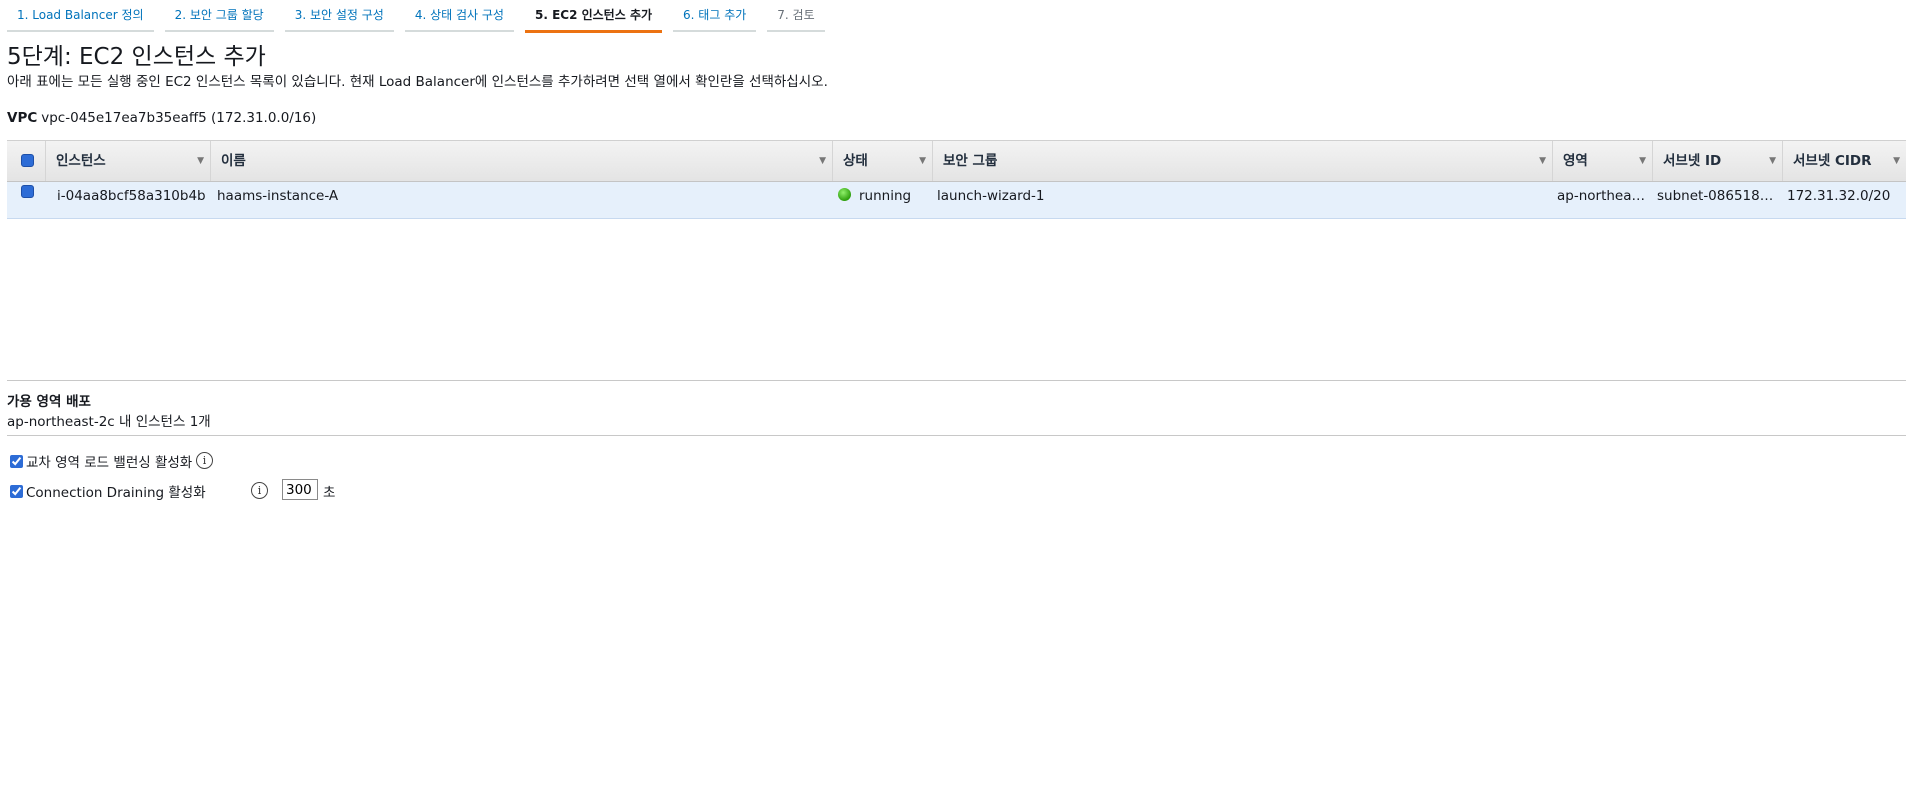 This screenshot has height=795, width=1906. I want to click on row-select-checkbox, so click(27, 191).